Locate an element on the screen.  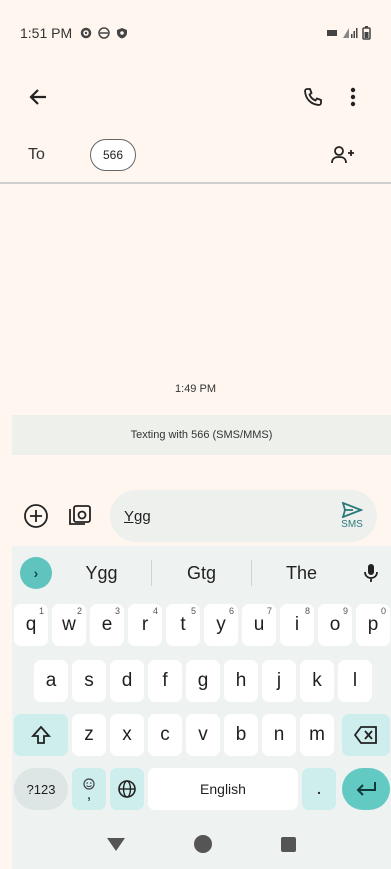
key-row-2: a s d f g h j k l is located at coordinates (201, 683).